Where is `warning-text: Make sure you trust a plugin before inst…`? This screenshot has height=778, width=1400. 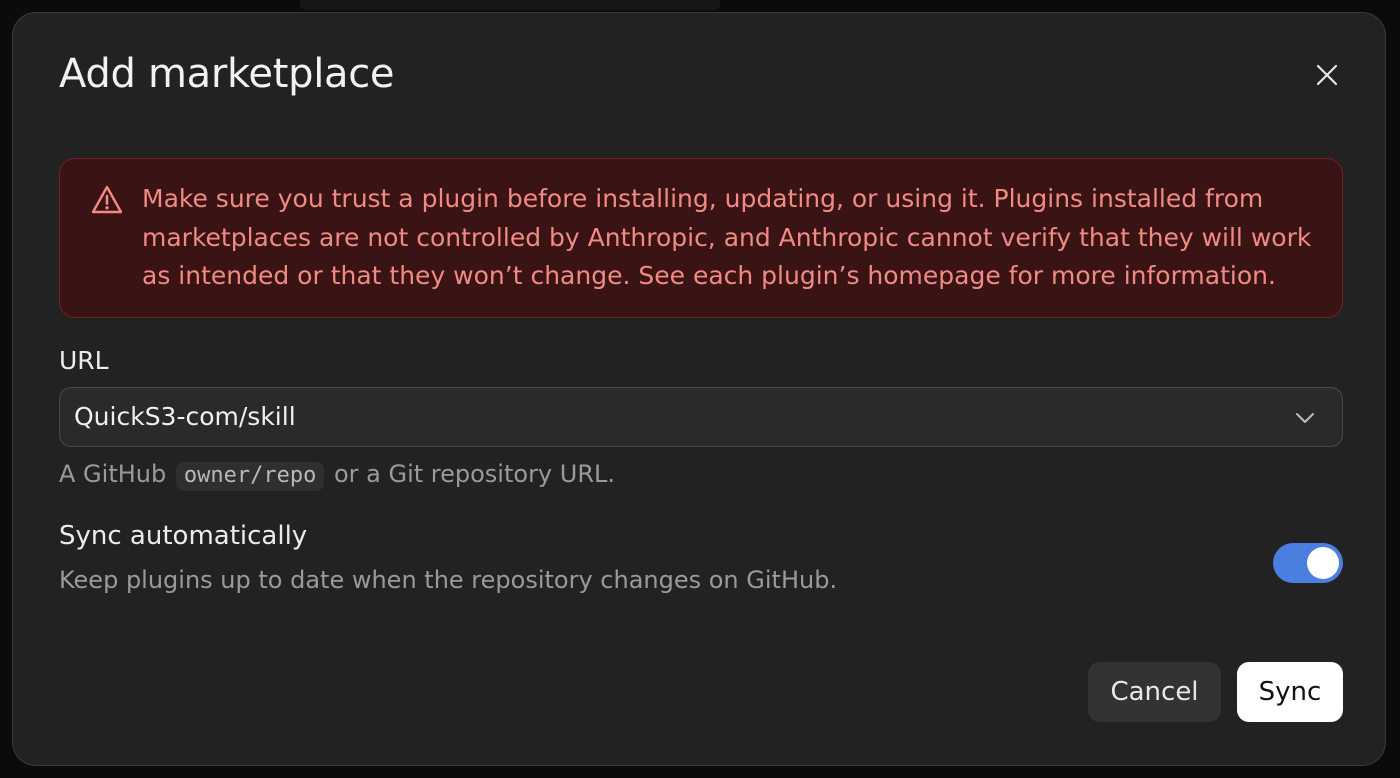 warning-text: Make sure you trust a plugin before inst… is located at coordinates (727, 237).